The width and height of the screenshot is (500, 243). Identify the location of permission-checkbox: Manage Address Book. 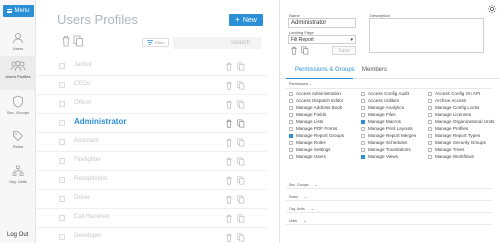
(315, 107).